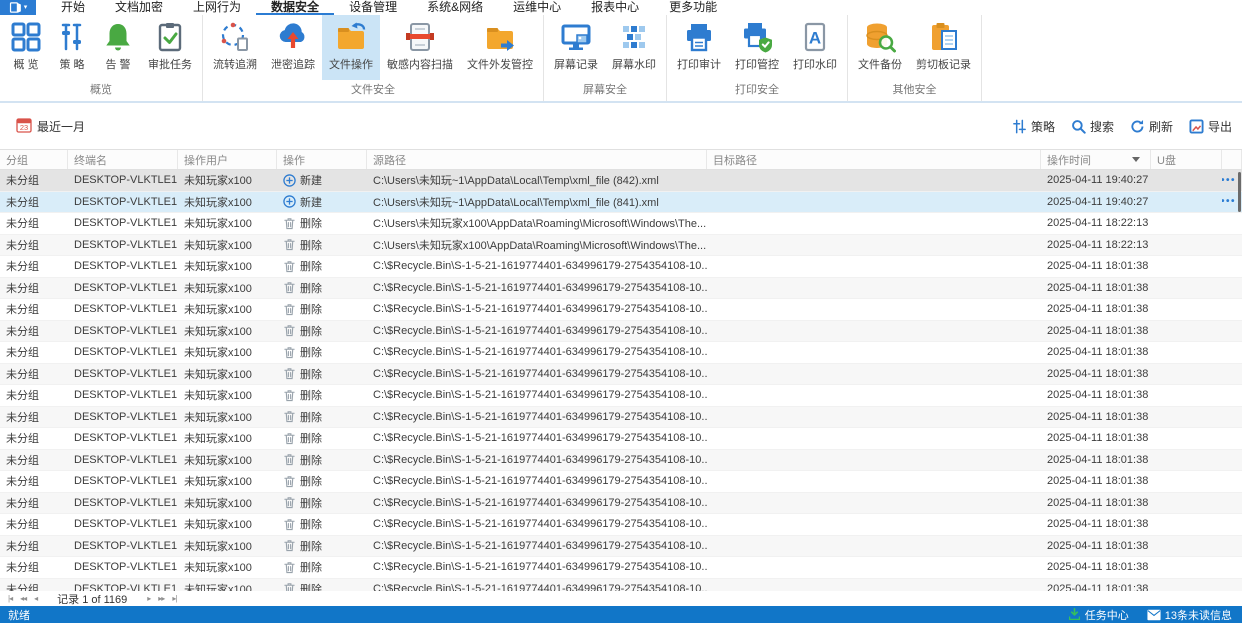 The height and width of the screenshot is (623, 1242). What do you see at coordinates (73, 7) in the screenshot?
I see `menu-tab-开始: 开始` at bounding box center [73, 7].